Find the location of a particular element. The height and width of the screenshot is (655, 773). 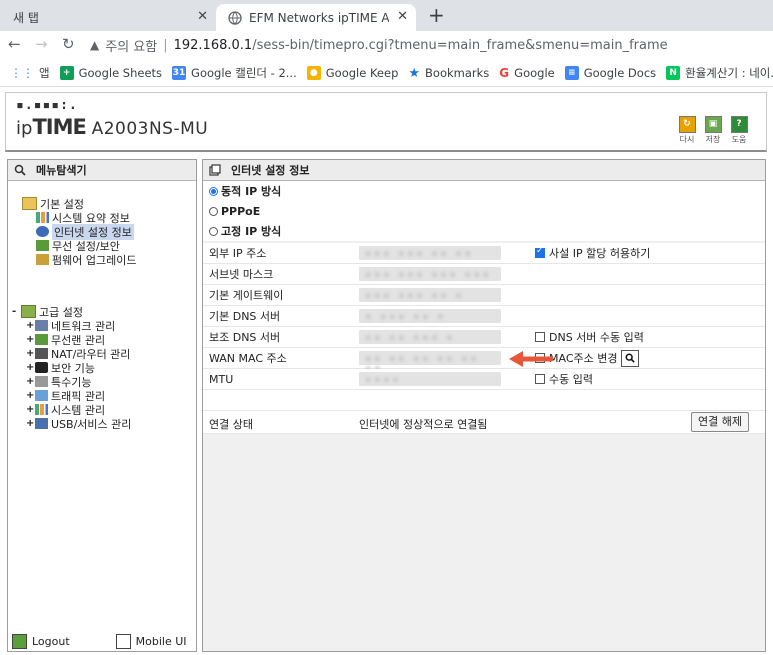

tab-new-tab: 새 탭 ✕ is located at coordinates (108, 17).